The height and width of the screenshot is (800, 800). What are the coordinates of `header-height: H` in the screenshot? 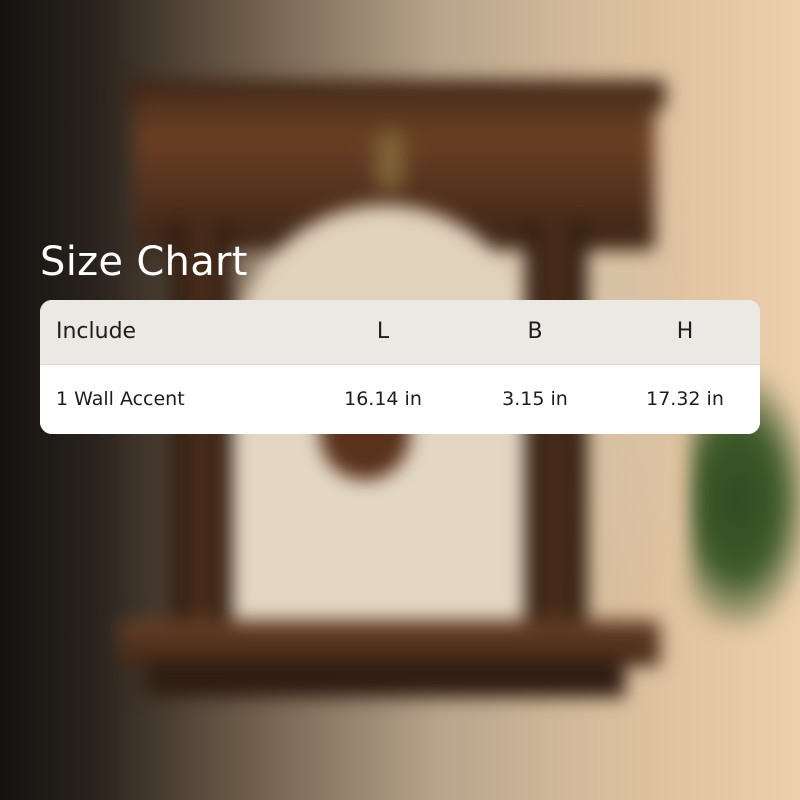 It's located at (685, 332).